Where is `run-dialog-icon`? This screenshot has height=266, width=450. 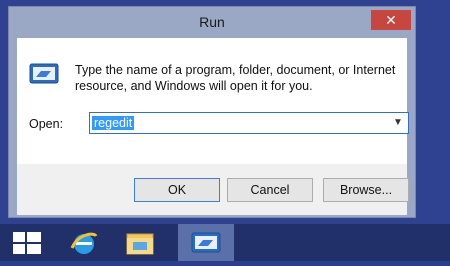 run-dialog-icon is located at coordinates (206, 242).